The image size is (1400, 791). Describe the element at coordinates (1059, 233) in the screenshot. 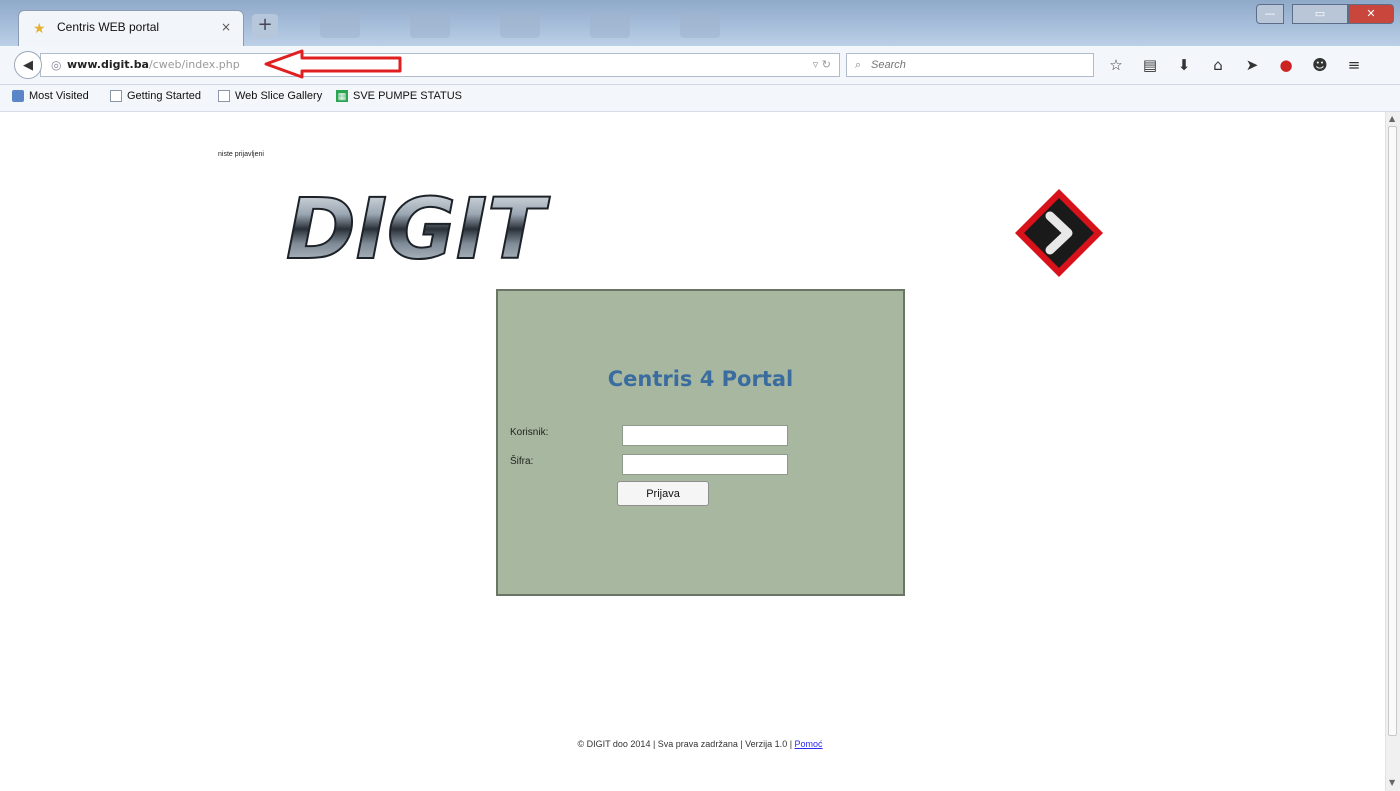

I see `digit-arrow-logo-icon` at that location.